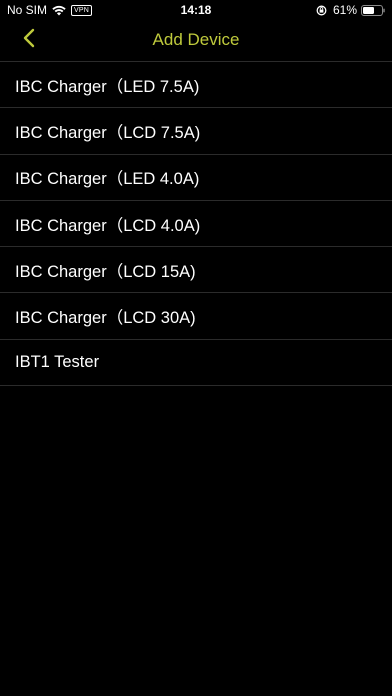 This screenshot has height=696, width=392. I want to click on list-item-ibc-charger-lcd-4-0a: IBC Charger（LCD 4.0A), so click(196, 224).